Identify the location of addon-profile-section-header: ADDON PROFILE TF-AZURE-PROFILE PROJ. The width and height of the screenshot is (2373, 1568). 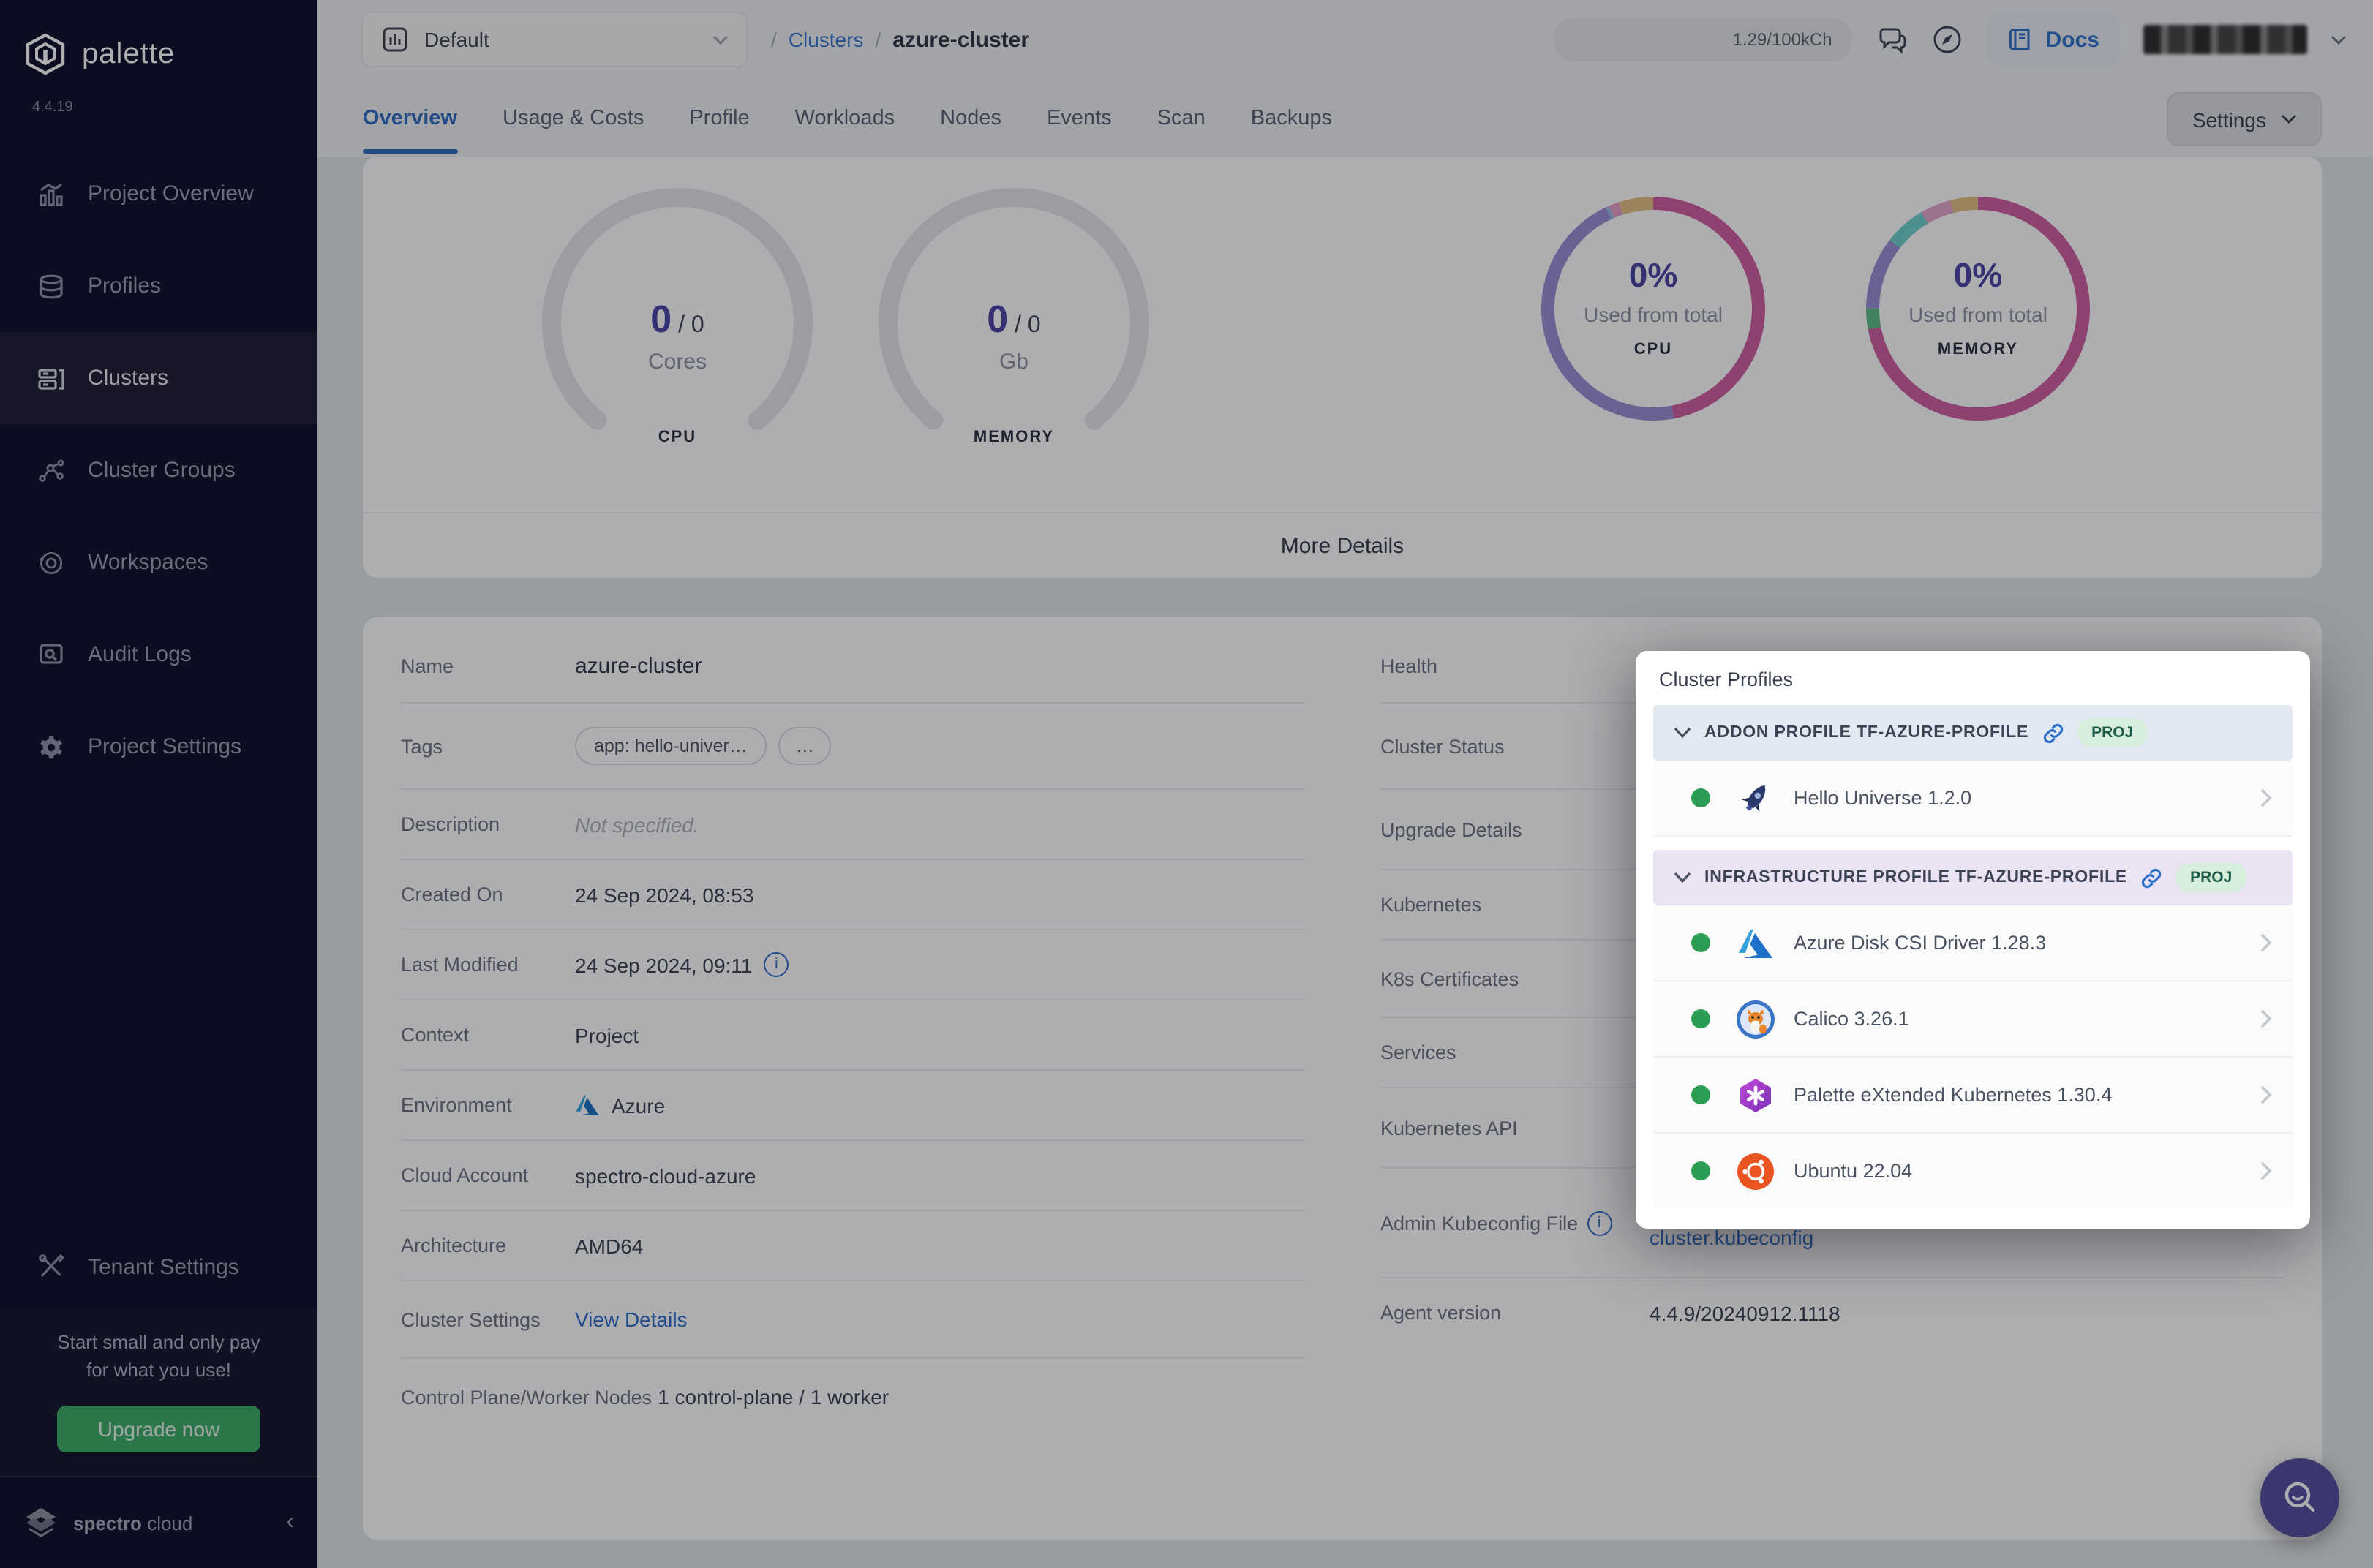
(1973, 733).